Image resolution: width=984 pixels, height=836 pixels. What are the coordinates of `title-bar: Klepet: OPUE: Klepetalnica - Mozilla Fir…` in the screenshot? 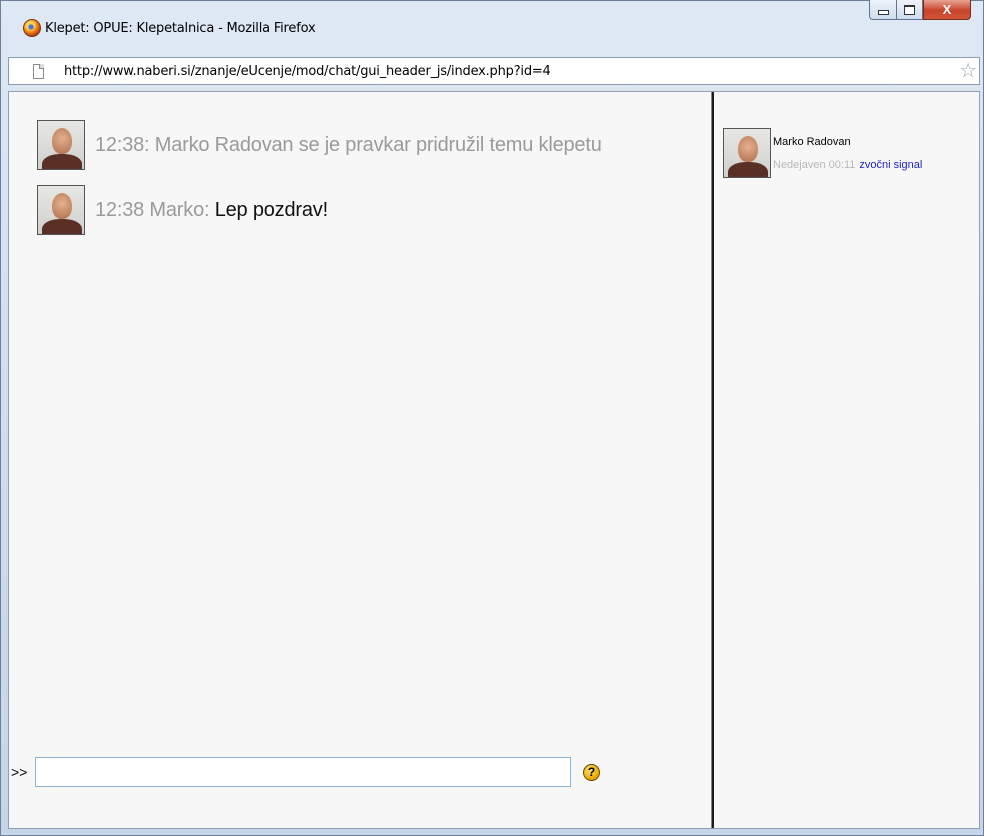 It's located at (492, 26).